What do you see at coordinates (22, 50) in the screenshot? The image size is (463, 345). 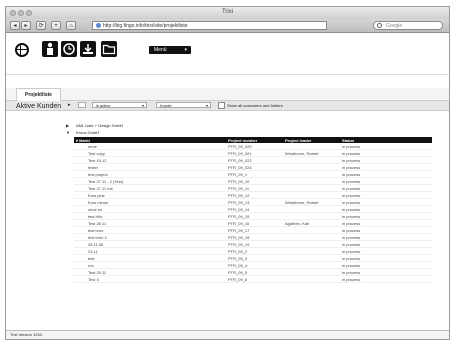 I see `globe-icon` at bounding box center [22, 50].